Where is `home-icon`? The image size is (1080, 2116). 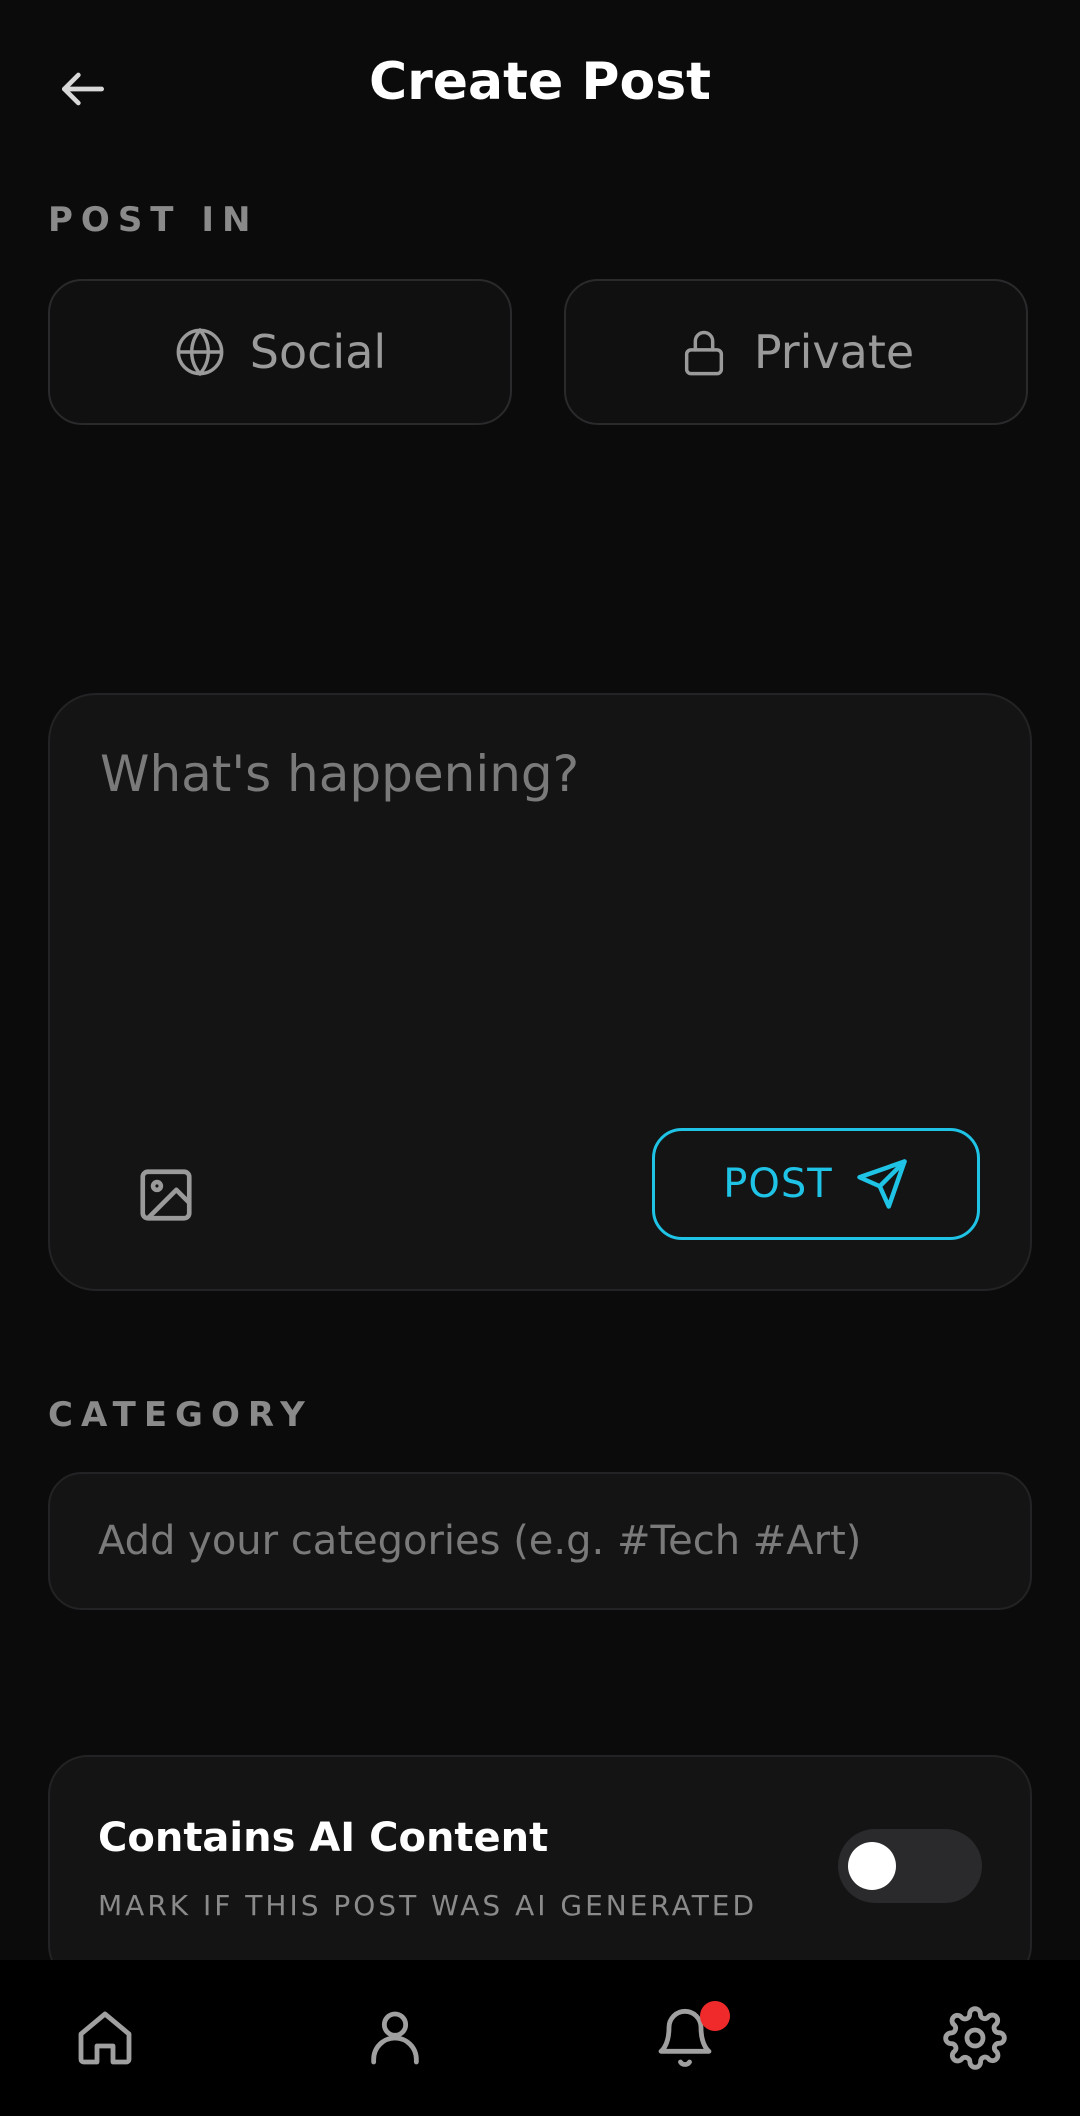
home-icon is located at coordinates (105, 2038).